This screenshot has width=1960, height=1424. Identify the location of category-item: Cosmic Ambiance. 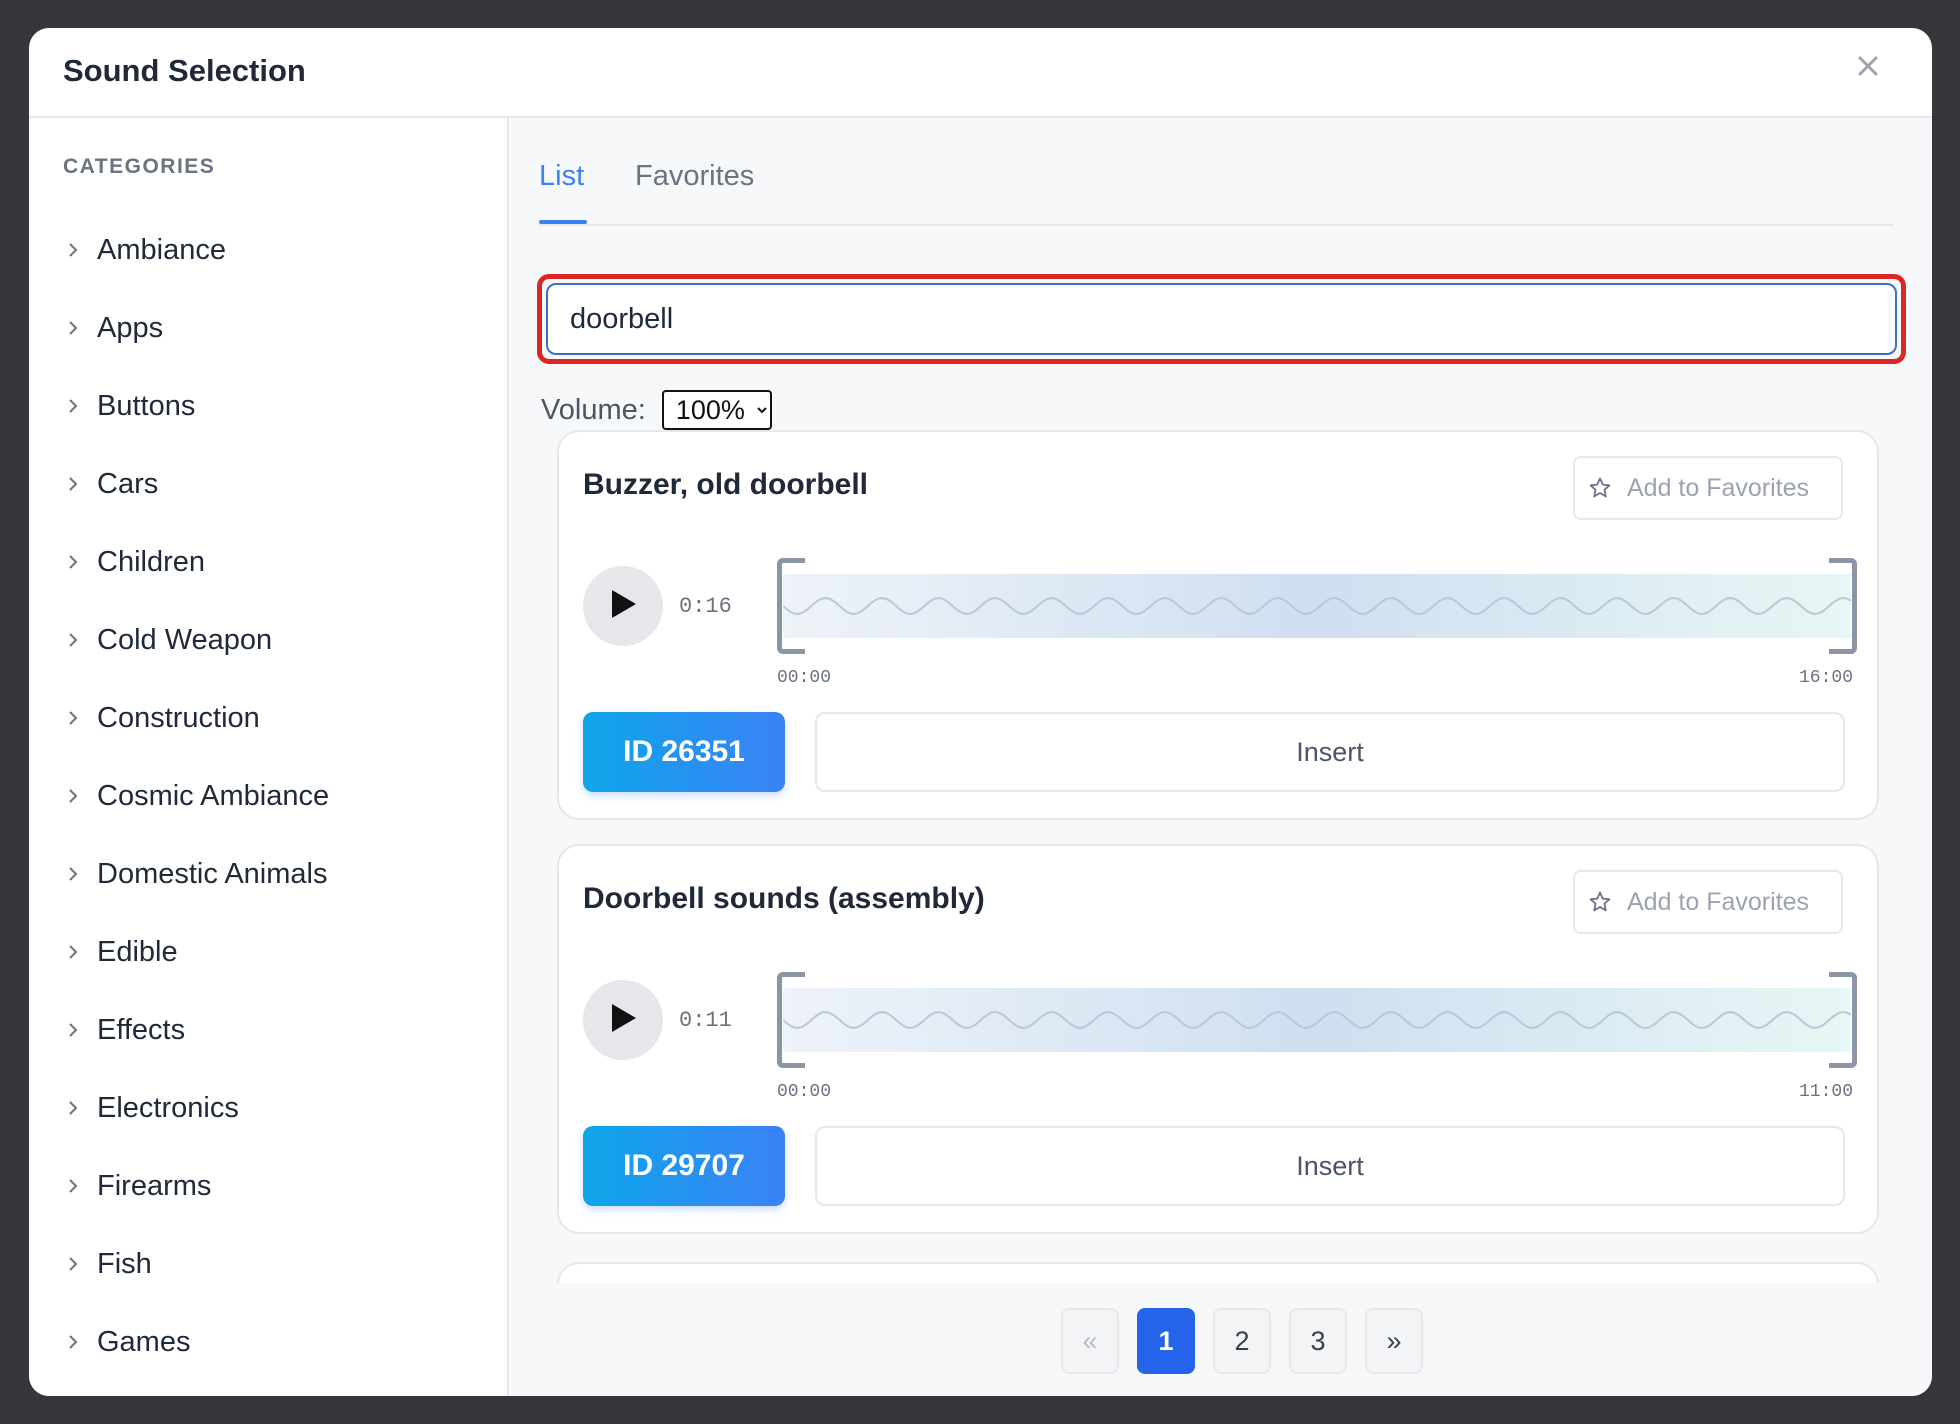
(196, 796).